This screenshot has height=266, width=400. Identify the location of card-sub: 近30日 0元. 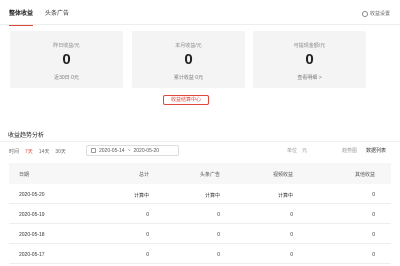
(66, 78).